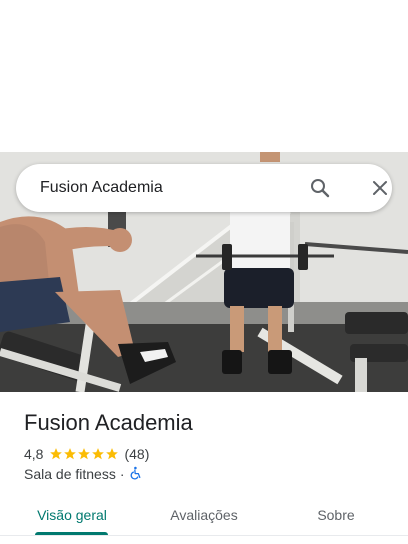  I want to click on rating-row: 4,8 (48), so click(86, 454).